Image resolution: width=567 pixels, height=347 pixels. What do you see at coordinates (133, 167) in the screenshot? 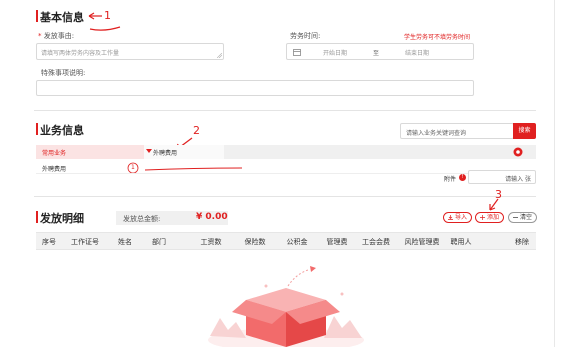
I see `annotation-circle-1-label: 1` at bounding box center [133, 167].